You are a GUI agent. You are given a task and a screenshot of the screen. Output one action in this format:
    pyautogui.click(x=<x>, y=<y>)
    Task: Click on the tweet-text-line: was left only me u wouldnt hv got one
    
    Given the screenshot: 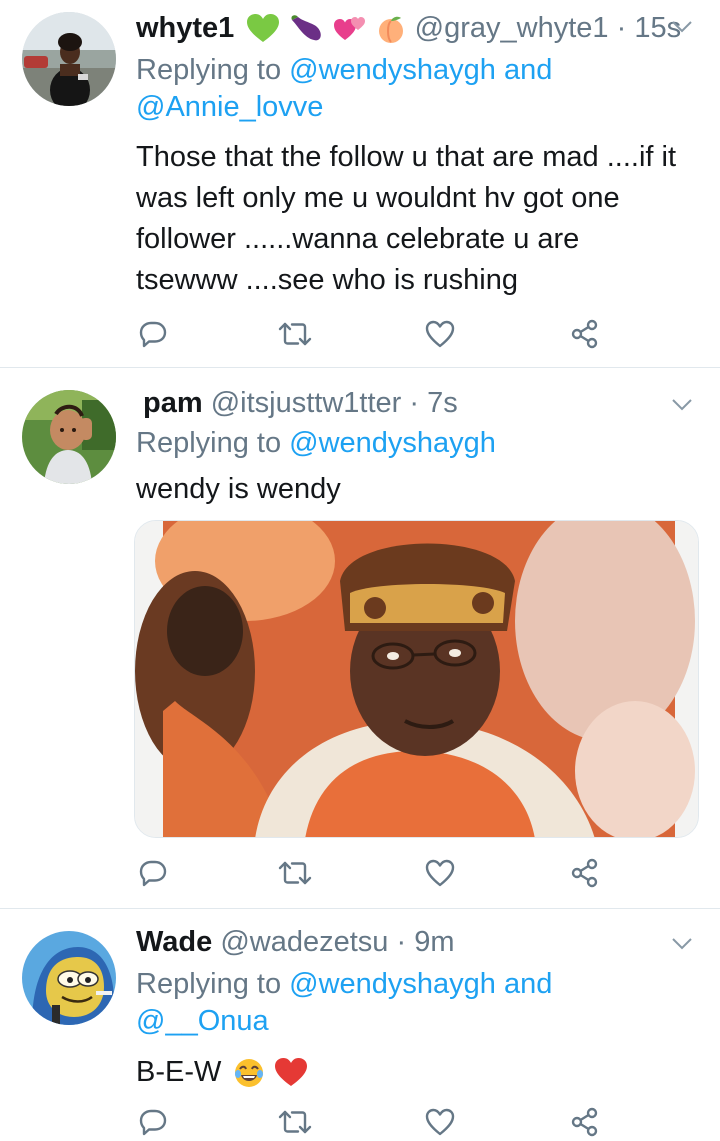 What is the action you would take?
    pyautogui.click(x=378, y=198)
    